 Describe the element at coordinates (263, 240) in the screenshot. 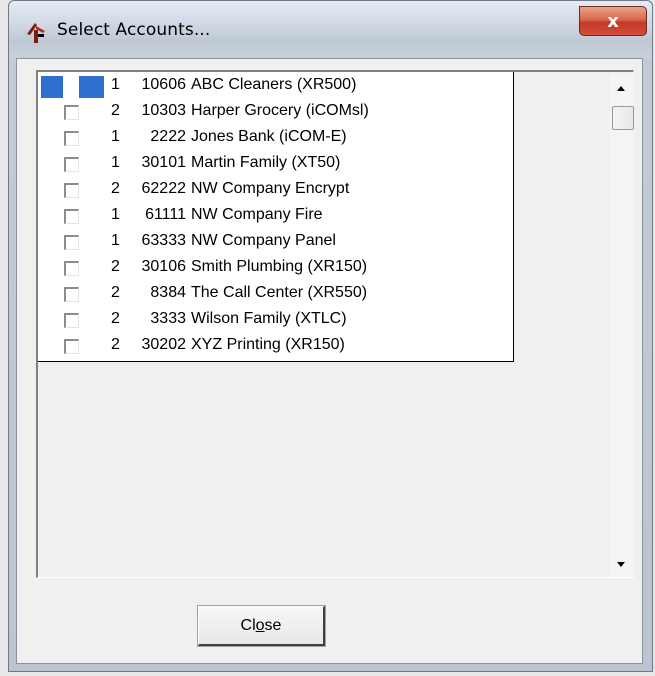

I see `account-name: NW Company Panel` at that location.